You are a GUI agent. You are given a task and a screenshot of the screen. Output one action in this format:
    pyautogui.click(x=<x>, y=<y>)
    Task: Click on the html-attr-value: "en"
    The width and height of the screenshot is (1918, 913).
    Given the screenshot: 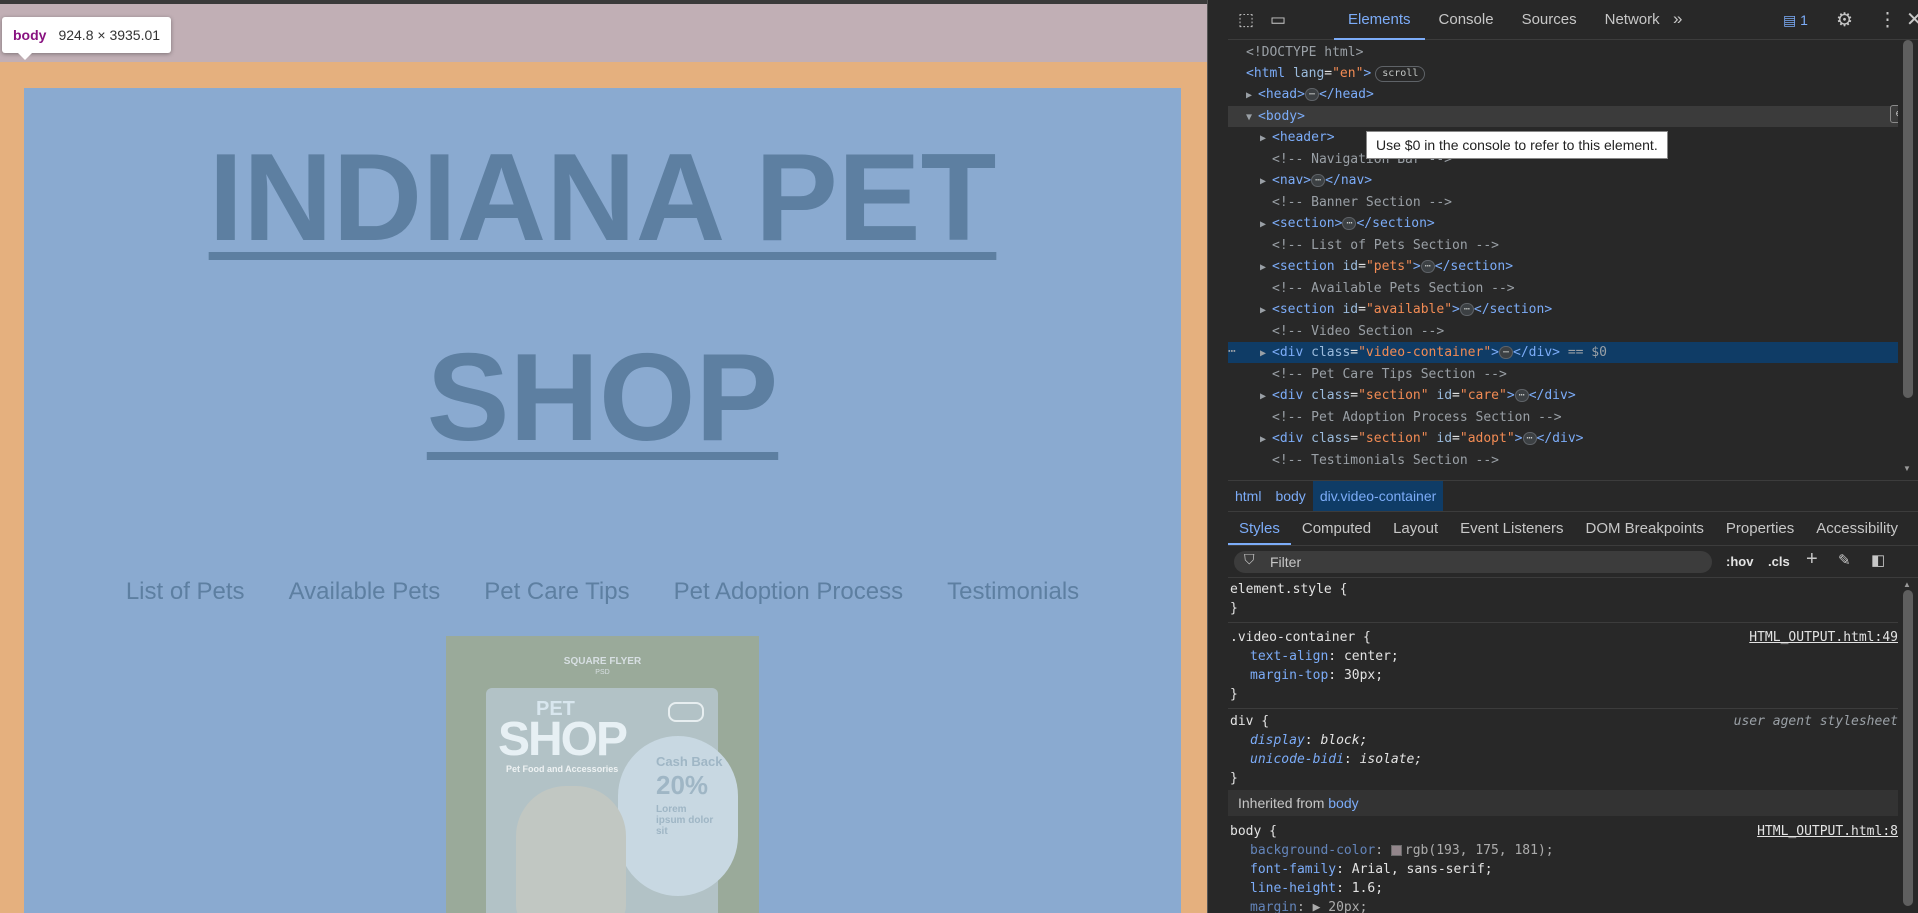 What is the action you would take?
    pyautogui.click(x=1348, y=73)
    